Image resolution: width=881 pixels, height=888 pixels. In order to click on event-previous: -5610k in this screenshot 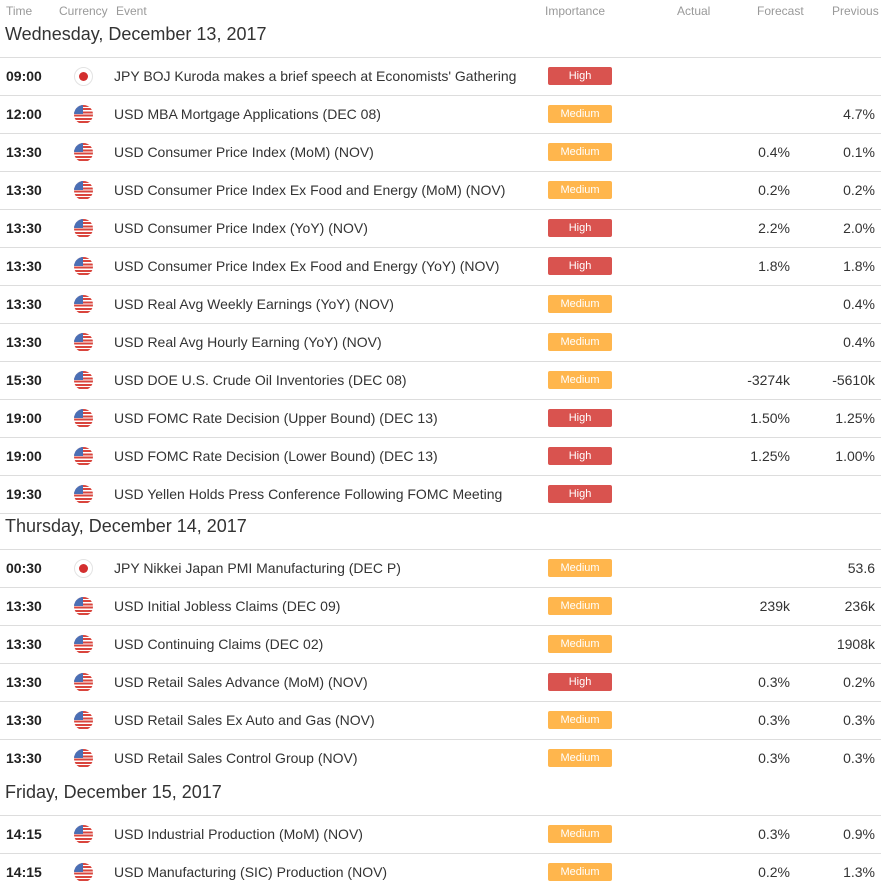, I will do `click(853, 380)`.